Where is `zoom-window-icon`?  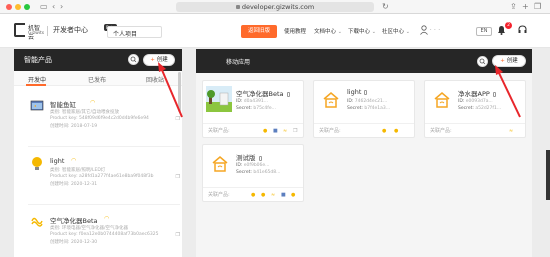
zoom-window-icon is located at coordinates (27, 7).